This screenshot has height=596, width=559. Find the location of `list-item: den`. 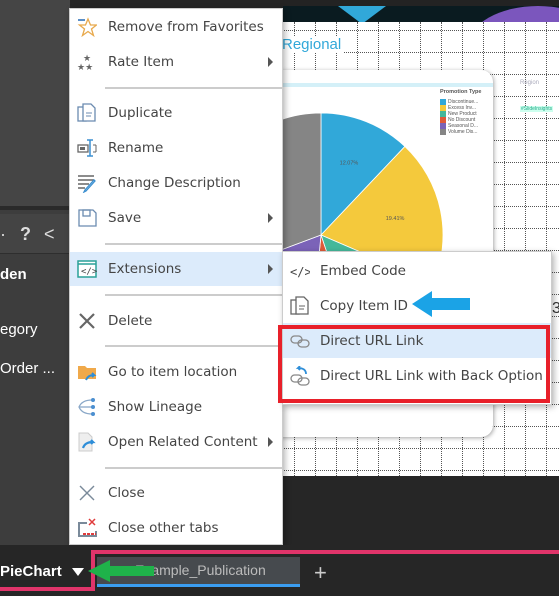

list-item: den is located at coordinates (13, 274).